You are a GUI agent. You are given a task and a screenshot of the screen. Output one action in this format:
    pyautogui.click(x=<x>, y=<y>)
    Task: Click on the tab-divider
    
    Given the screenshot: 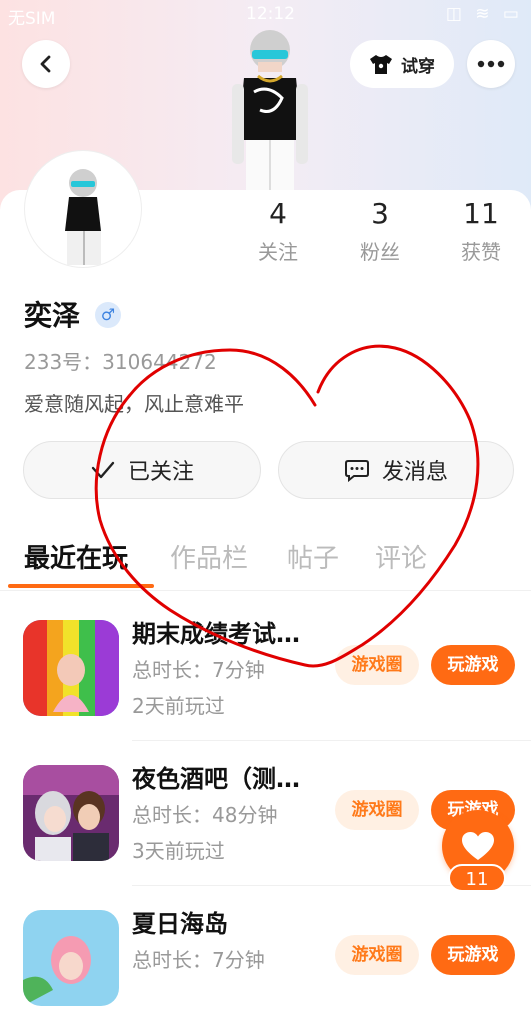 What is the action you would take?
    pyautogui.click(x=265, y=590)
    